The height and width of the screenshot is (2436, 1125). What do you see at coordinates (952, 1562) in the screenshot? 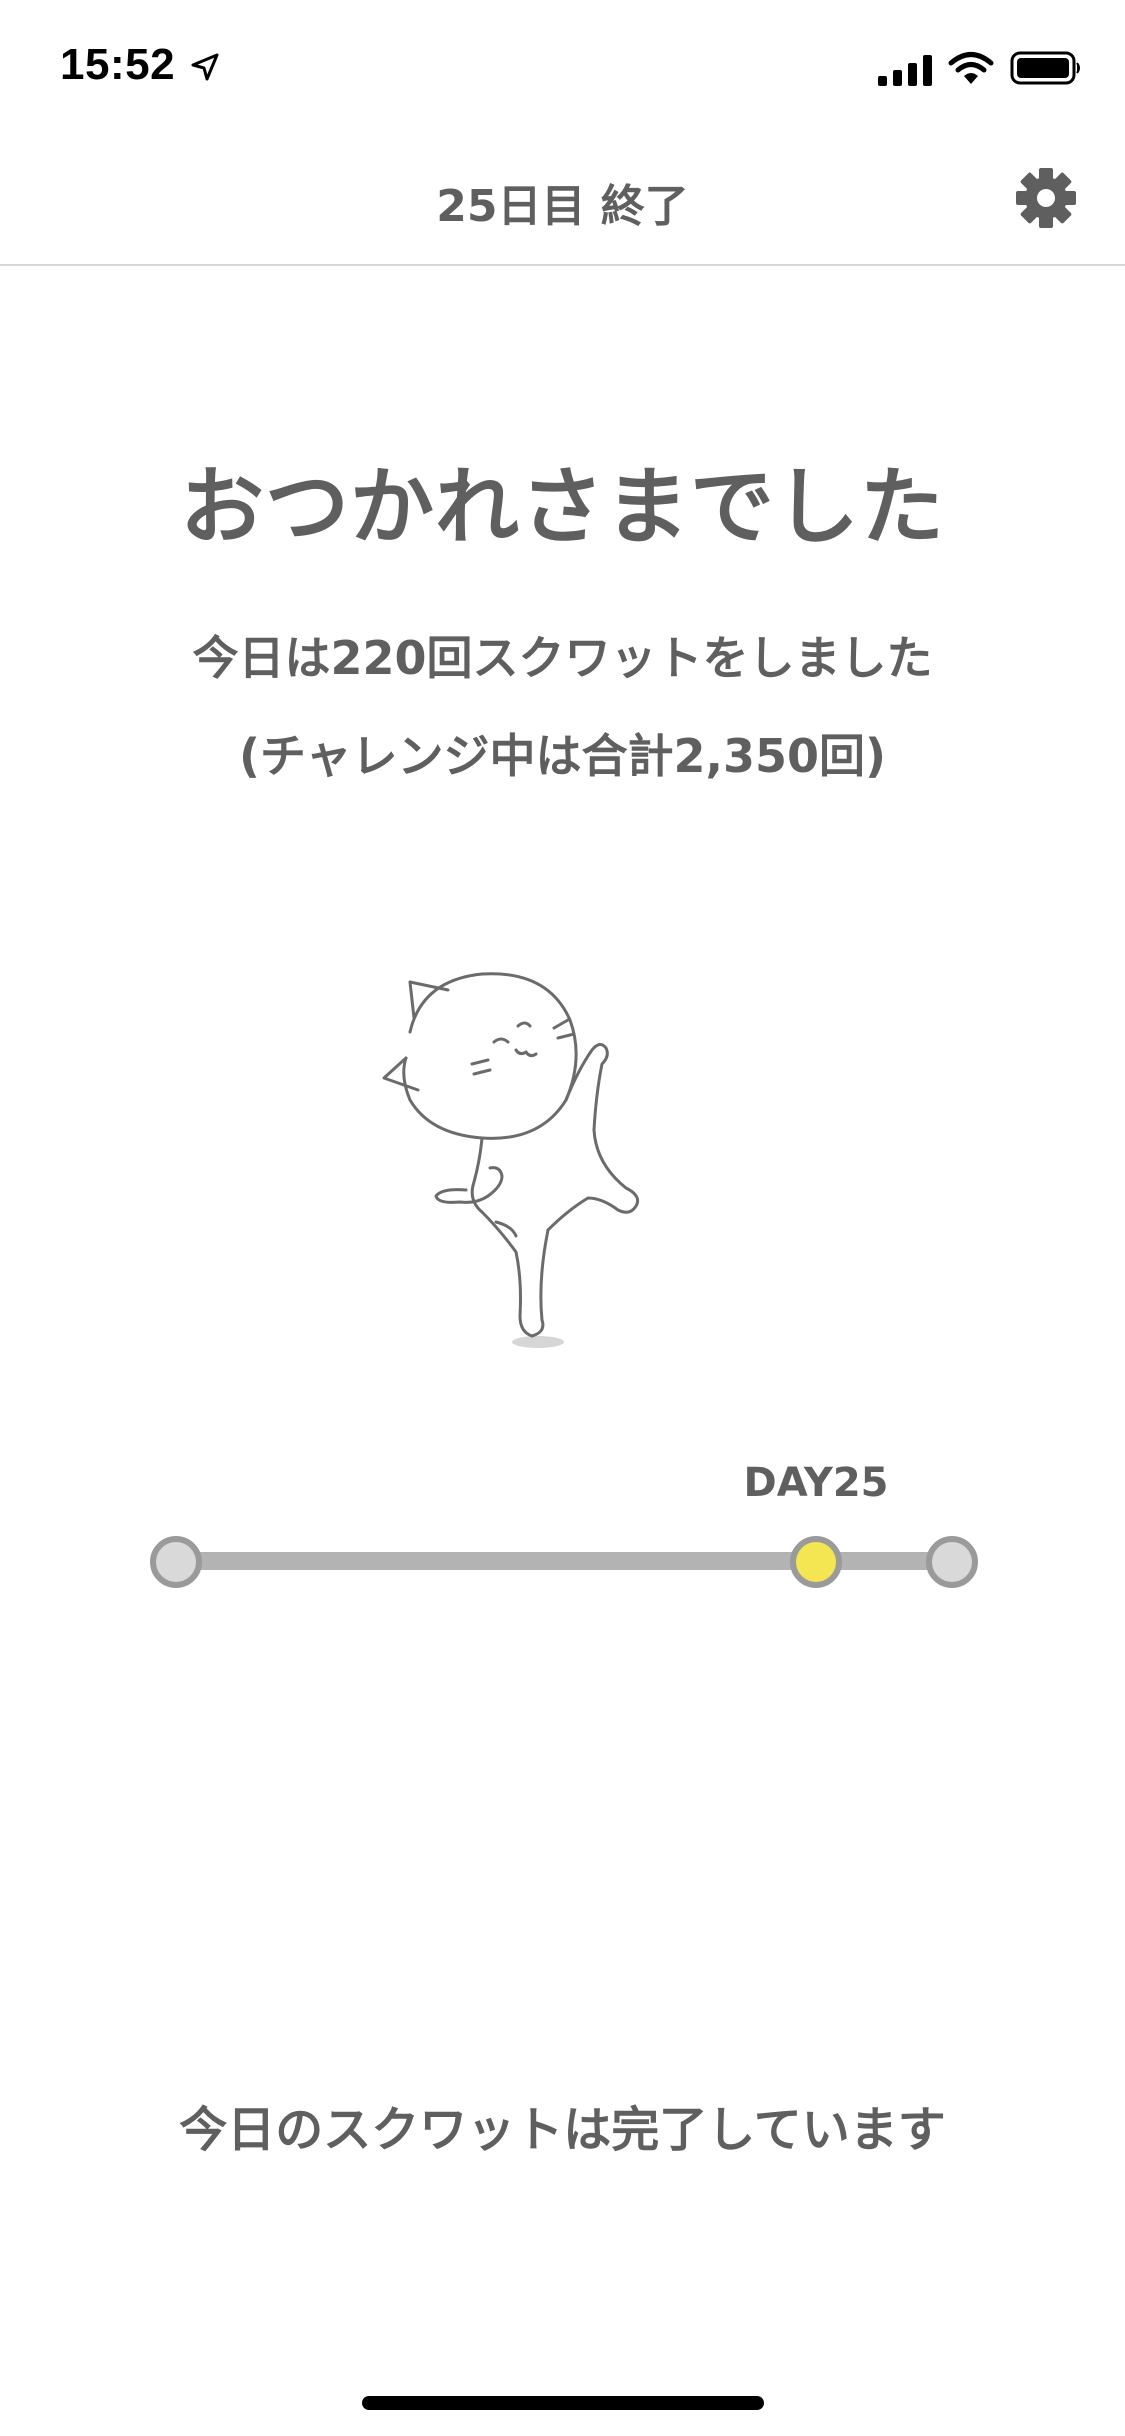
I see `progress-node-end` at bounding box center [952, 1562].